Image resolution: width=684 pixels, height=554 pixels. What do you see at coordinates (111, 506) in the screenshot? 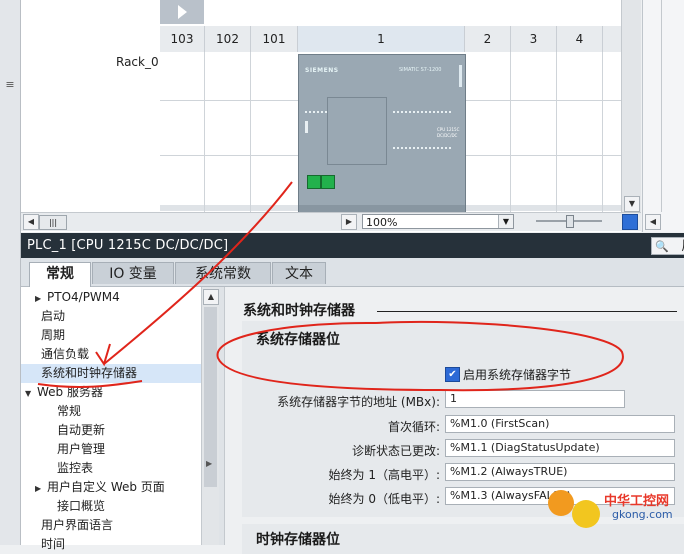
I see `nav-item: 接口概览` at bounding box center [111, 506].